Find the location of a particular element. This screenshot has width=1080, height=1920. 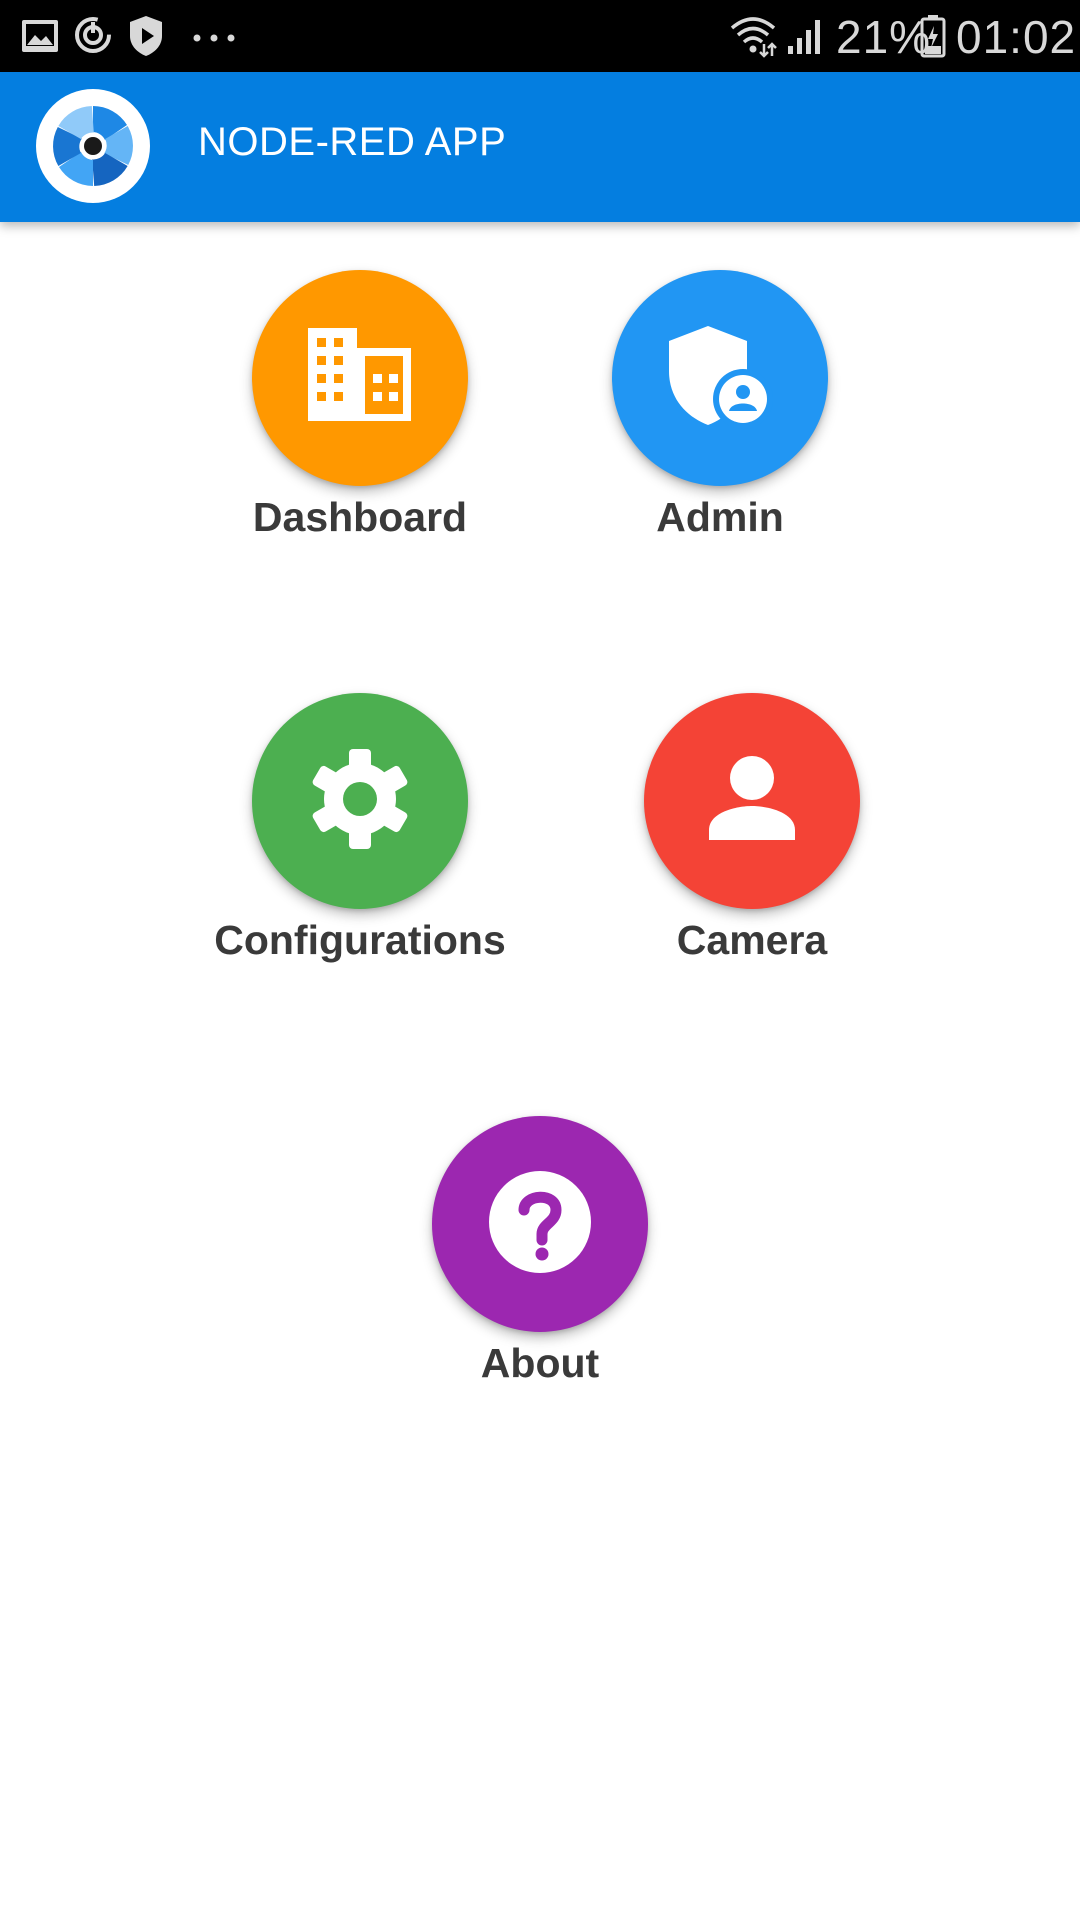

wifi-icon is located at coordinates (753, 38).